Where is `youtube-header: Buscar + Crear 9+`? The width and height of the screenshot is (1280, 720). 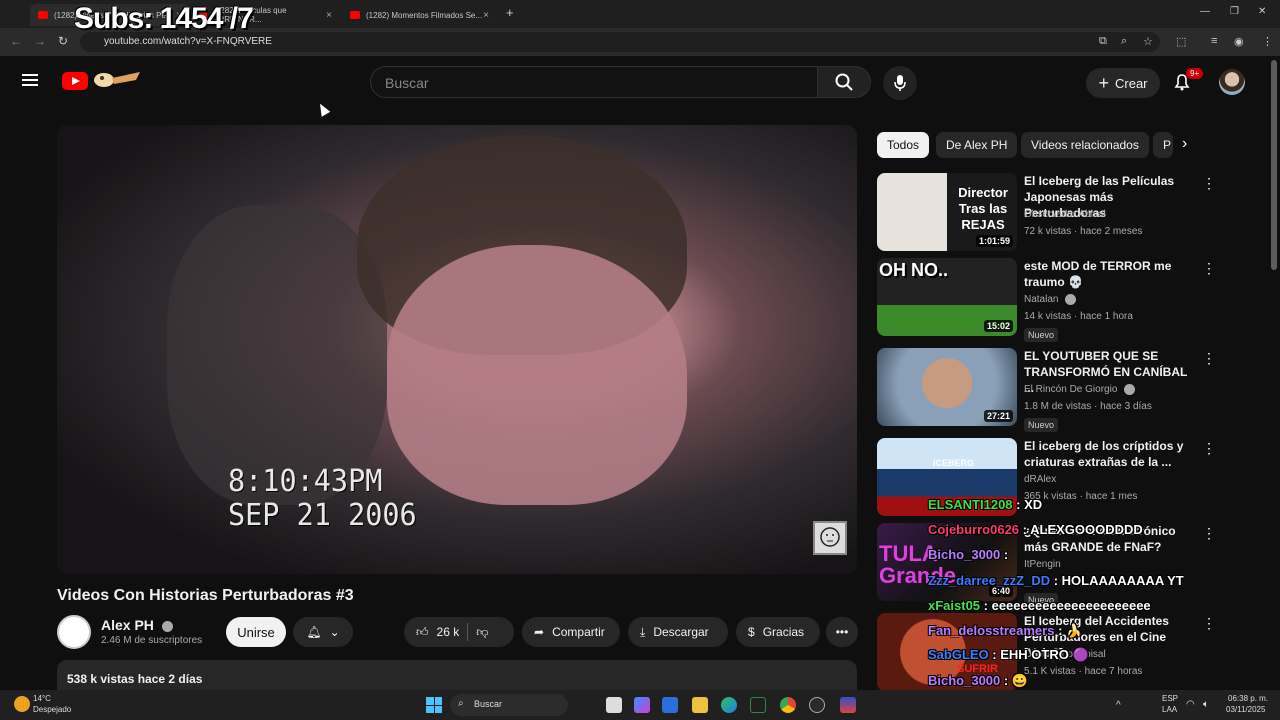
youtube-header: Buscar + Crear 9+ is located at coordinates (640, 84).